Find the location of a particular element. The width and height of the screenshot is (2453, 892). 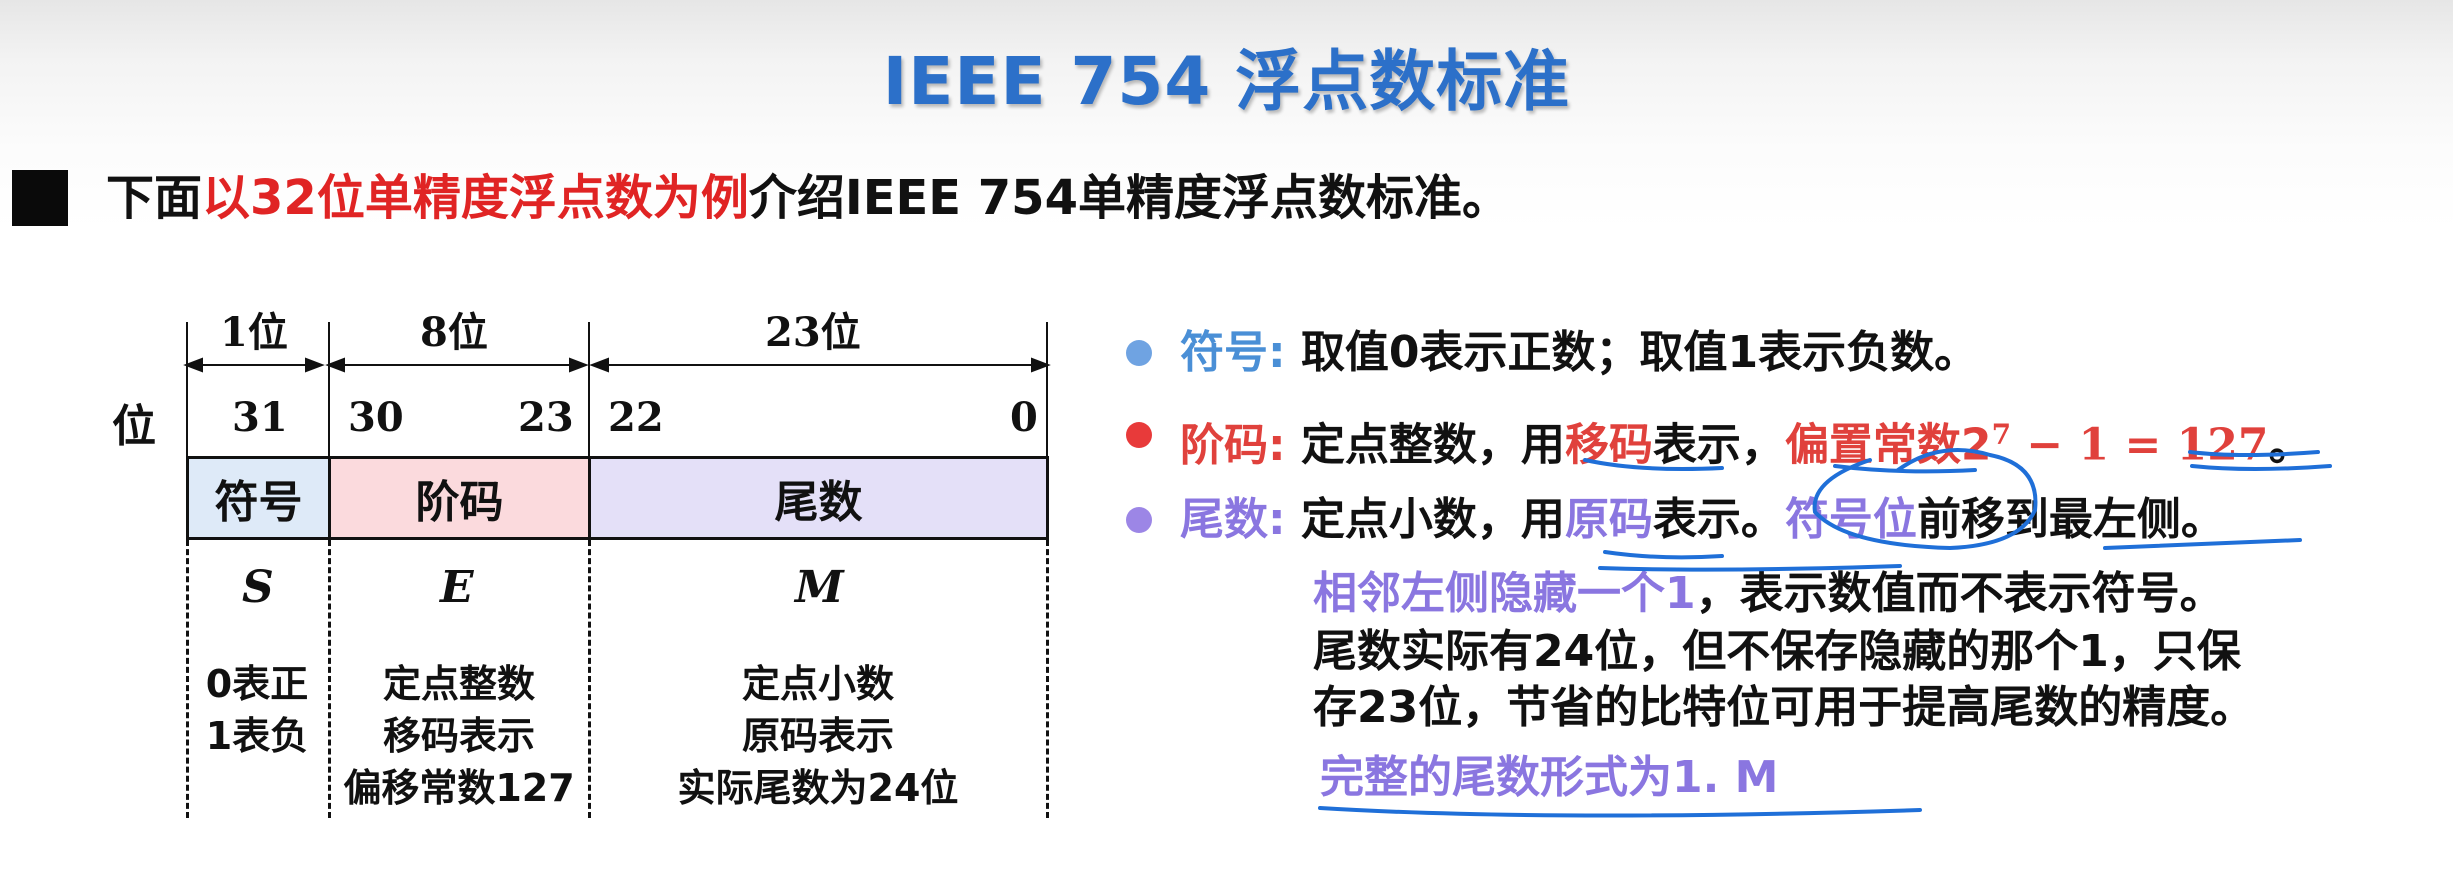

circle-annotation is located at coordinates (1925, 499).